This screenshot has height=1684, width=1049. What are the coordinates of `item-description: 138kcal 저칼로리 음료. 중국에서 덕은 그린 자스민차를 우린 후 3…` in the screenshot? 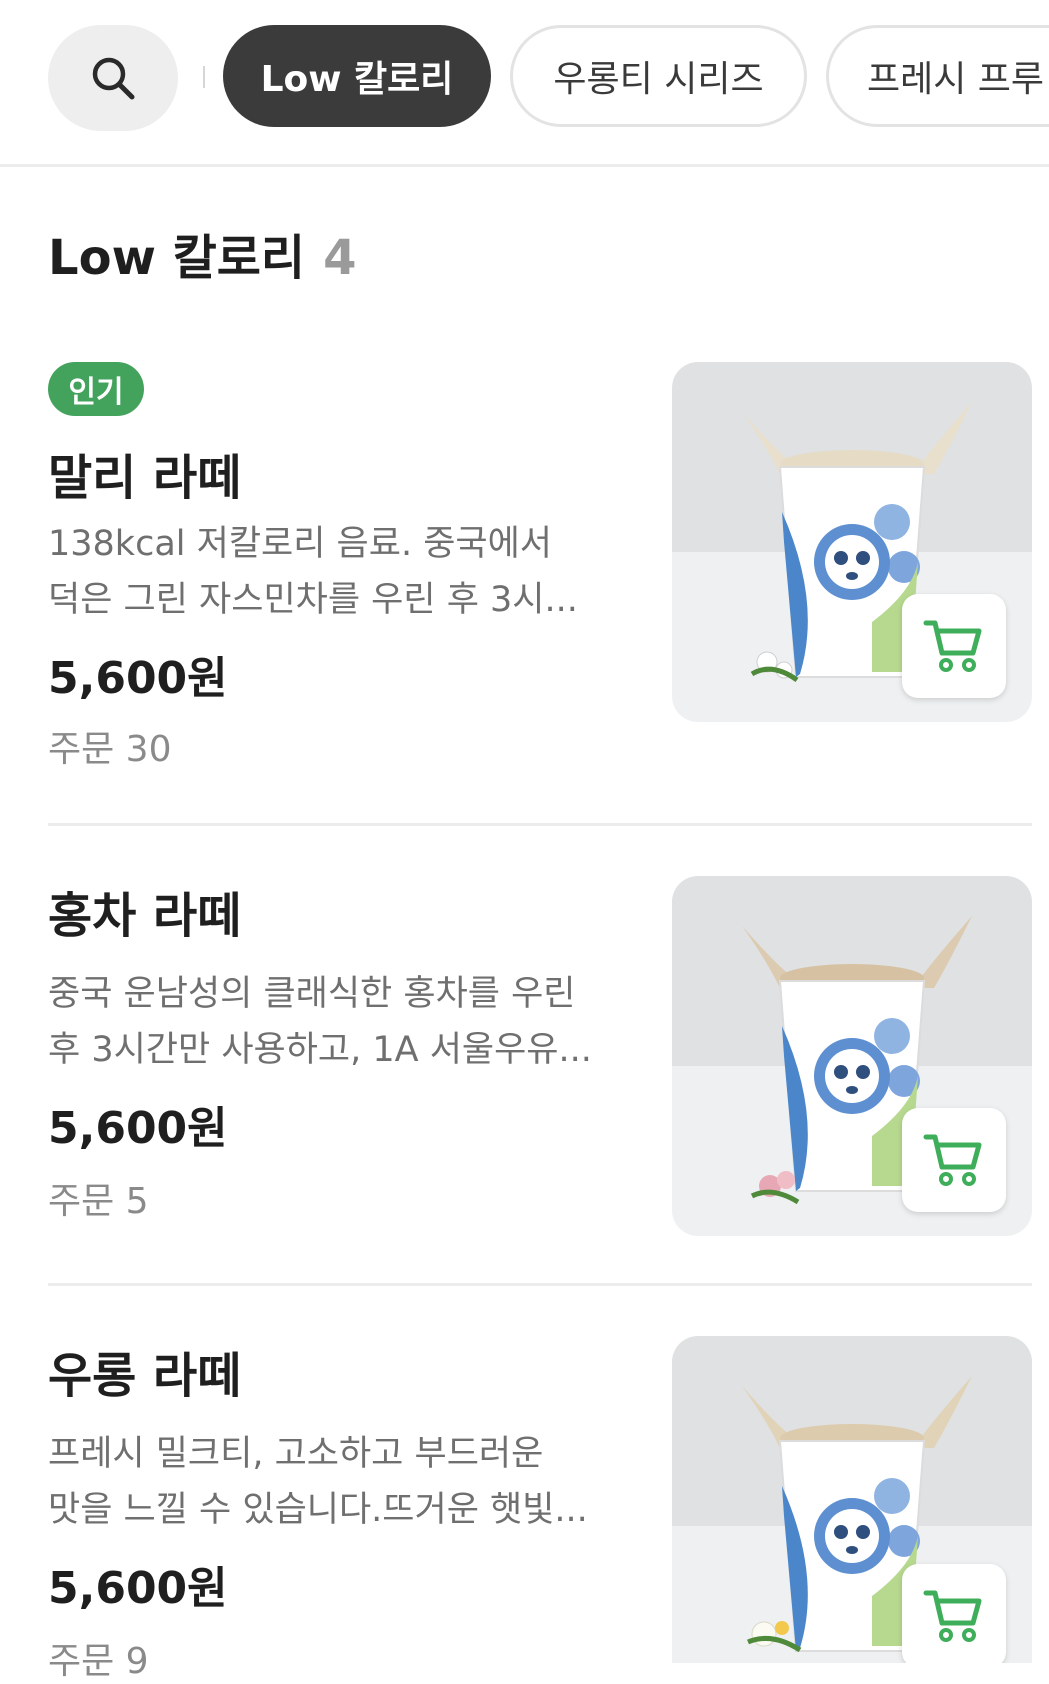 It's located at (338, 572).